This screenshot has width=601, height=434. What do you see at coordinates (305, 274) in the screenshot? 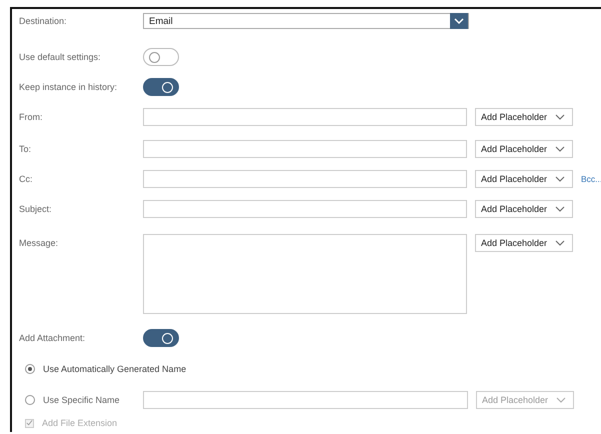
I see `message-field` at bounding box center [305, 274].